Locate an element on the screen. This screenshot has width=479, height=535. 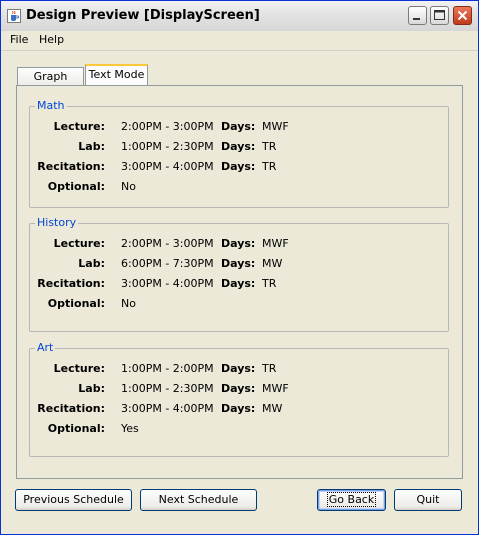
go-back-button: Go Back is located at coordinates (351, 500).